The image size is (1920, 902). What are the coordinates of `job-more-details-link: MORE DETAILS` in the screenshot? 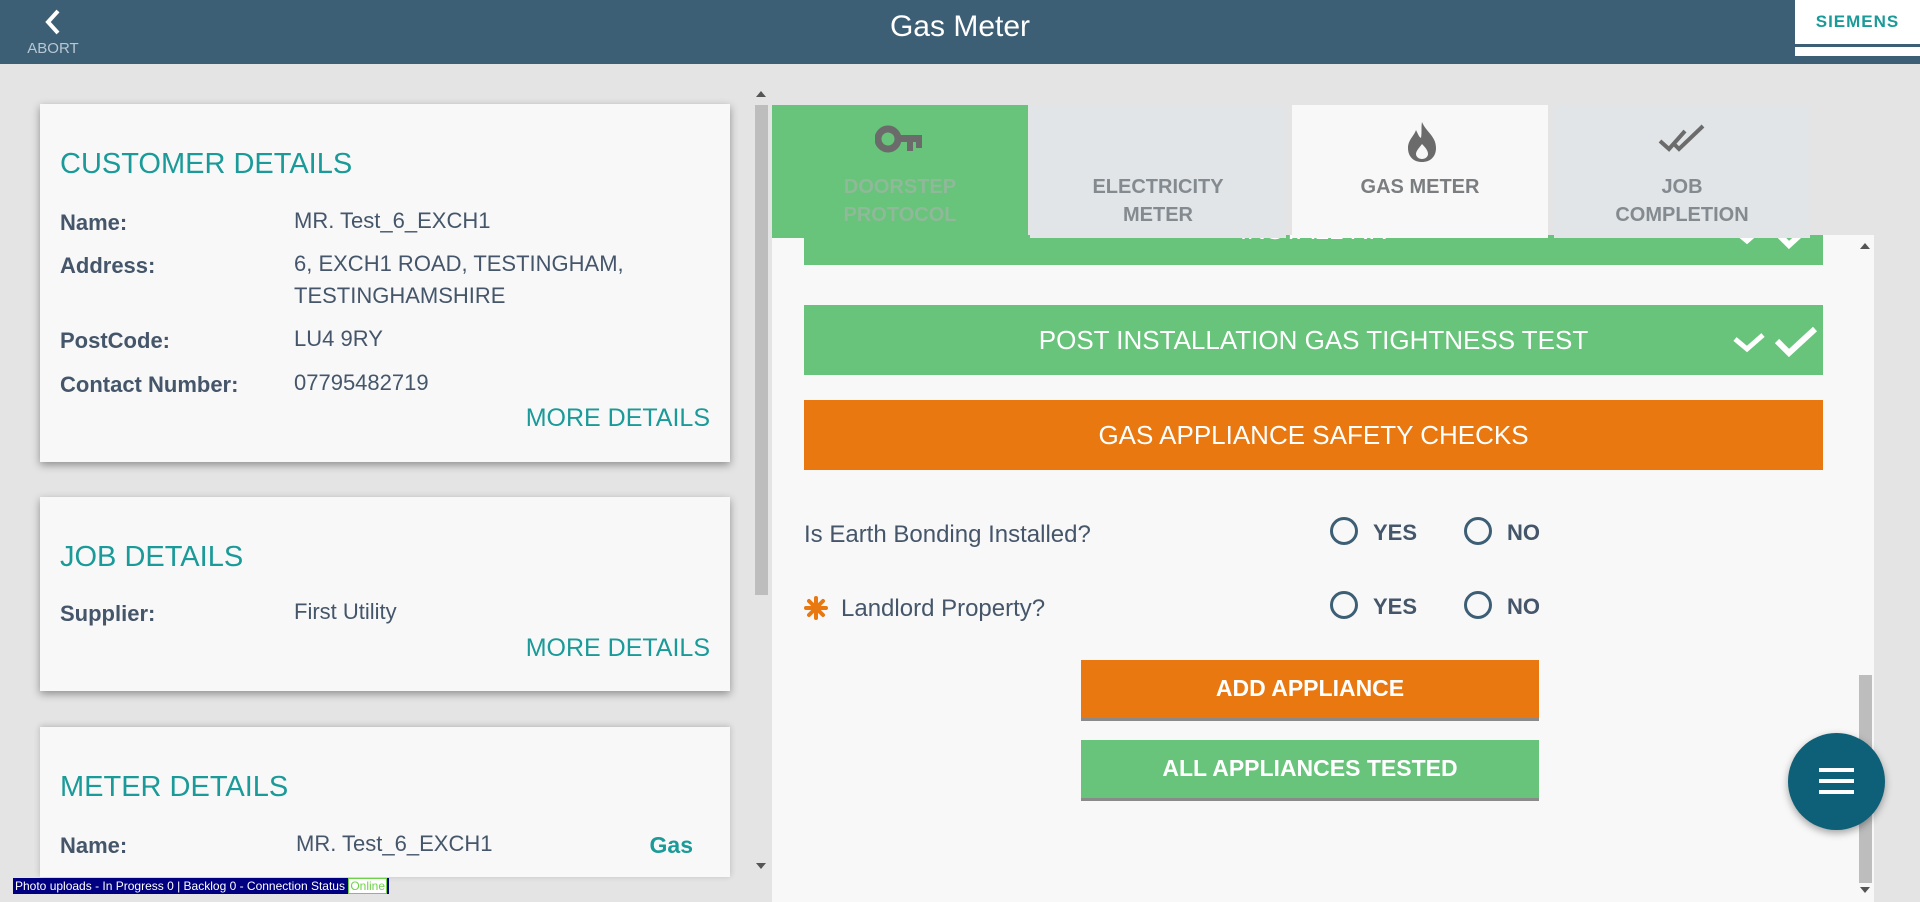 It's located at (618, 648).